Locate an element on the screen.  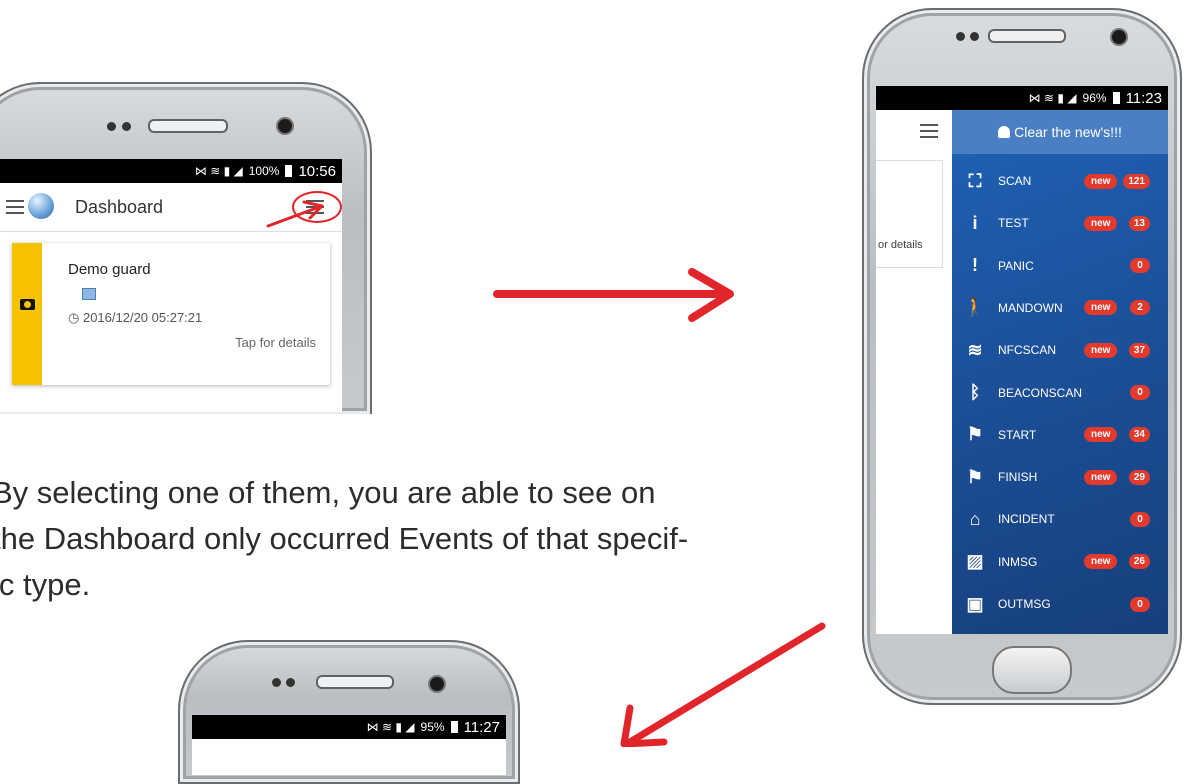
status-bar: ⋈ ≋ ▮ ◢ 100% 10:56 is located at coordinates (171, 171).